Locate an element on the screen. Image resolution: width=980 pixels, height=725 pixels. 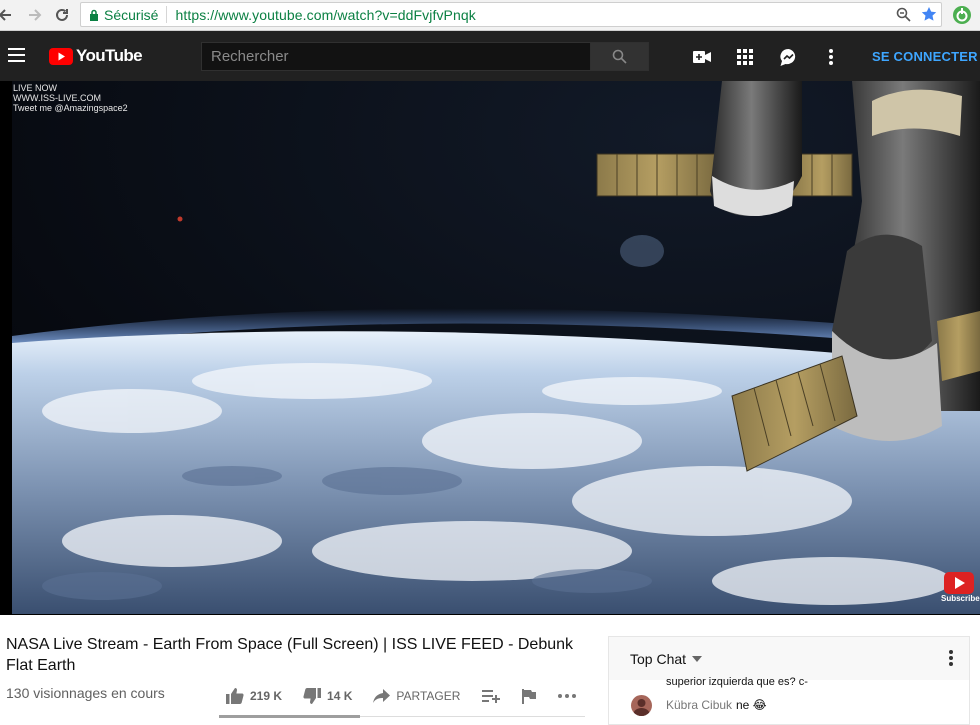
thumbs-up-icon is located at coordinates (235, 696).